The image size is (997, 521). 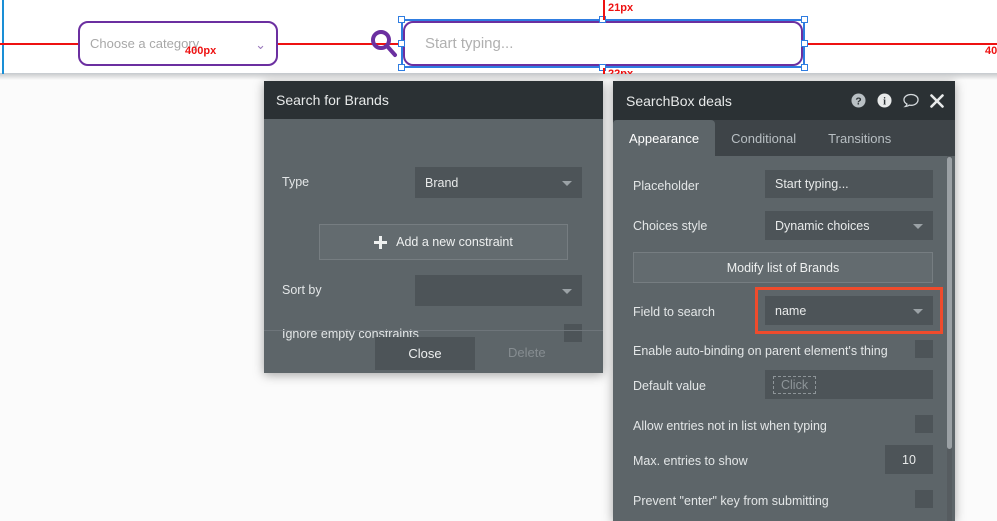 I want to click on plus-icon, so click(x=381, y=242).